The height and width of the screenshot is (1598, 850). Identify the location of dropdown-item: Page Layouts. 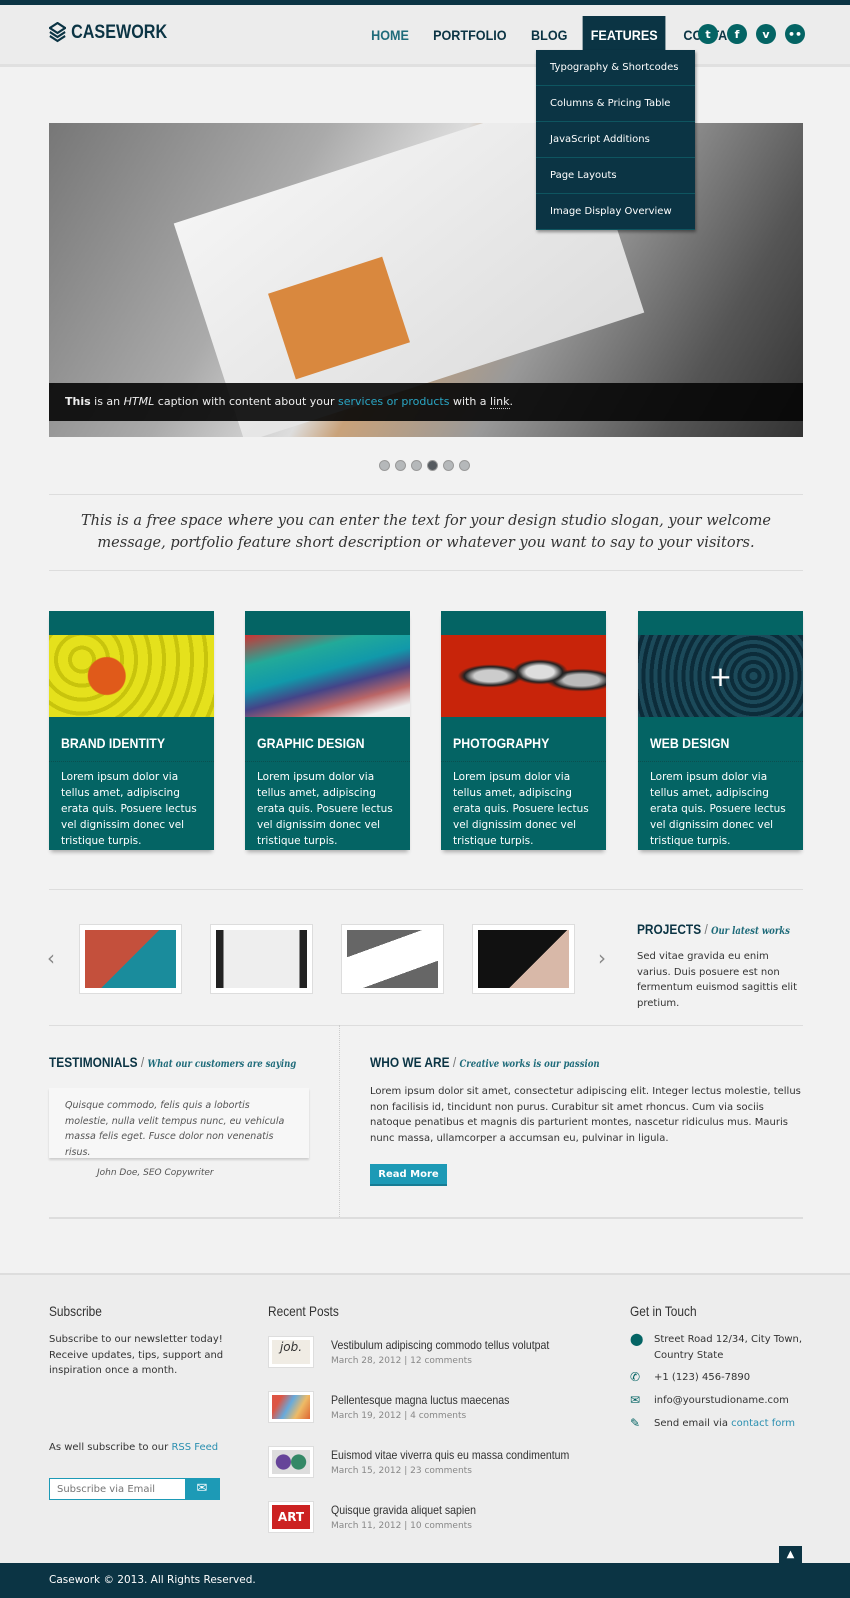
(615, 176).